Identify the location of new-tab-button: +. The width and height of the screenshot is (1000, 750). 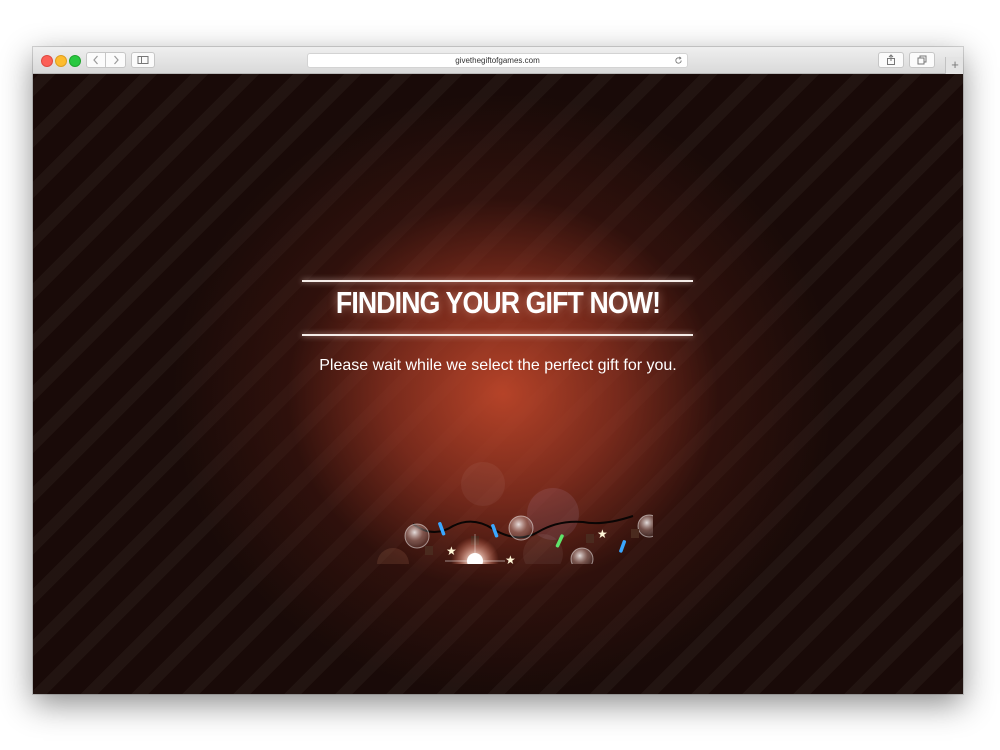
(954, 65).